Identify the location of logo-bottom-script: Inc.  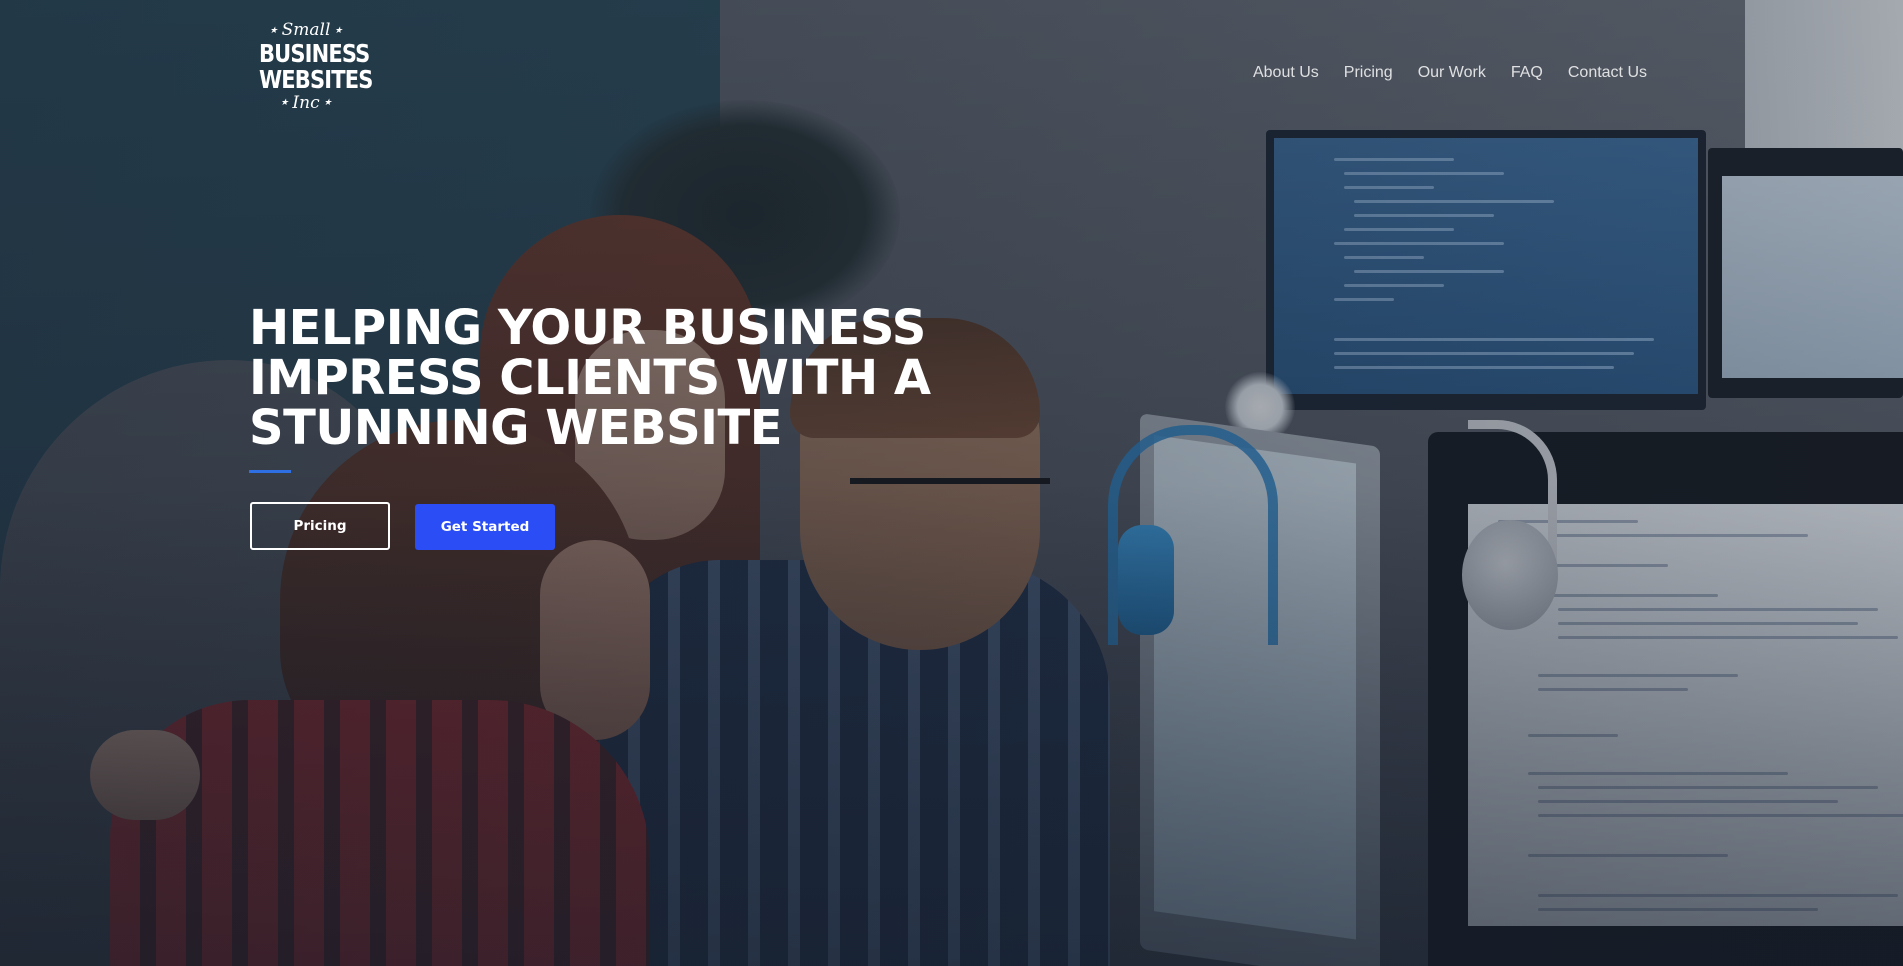
(306, 102).